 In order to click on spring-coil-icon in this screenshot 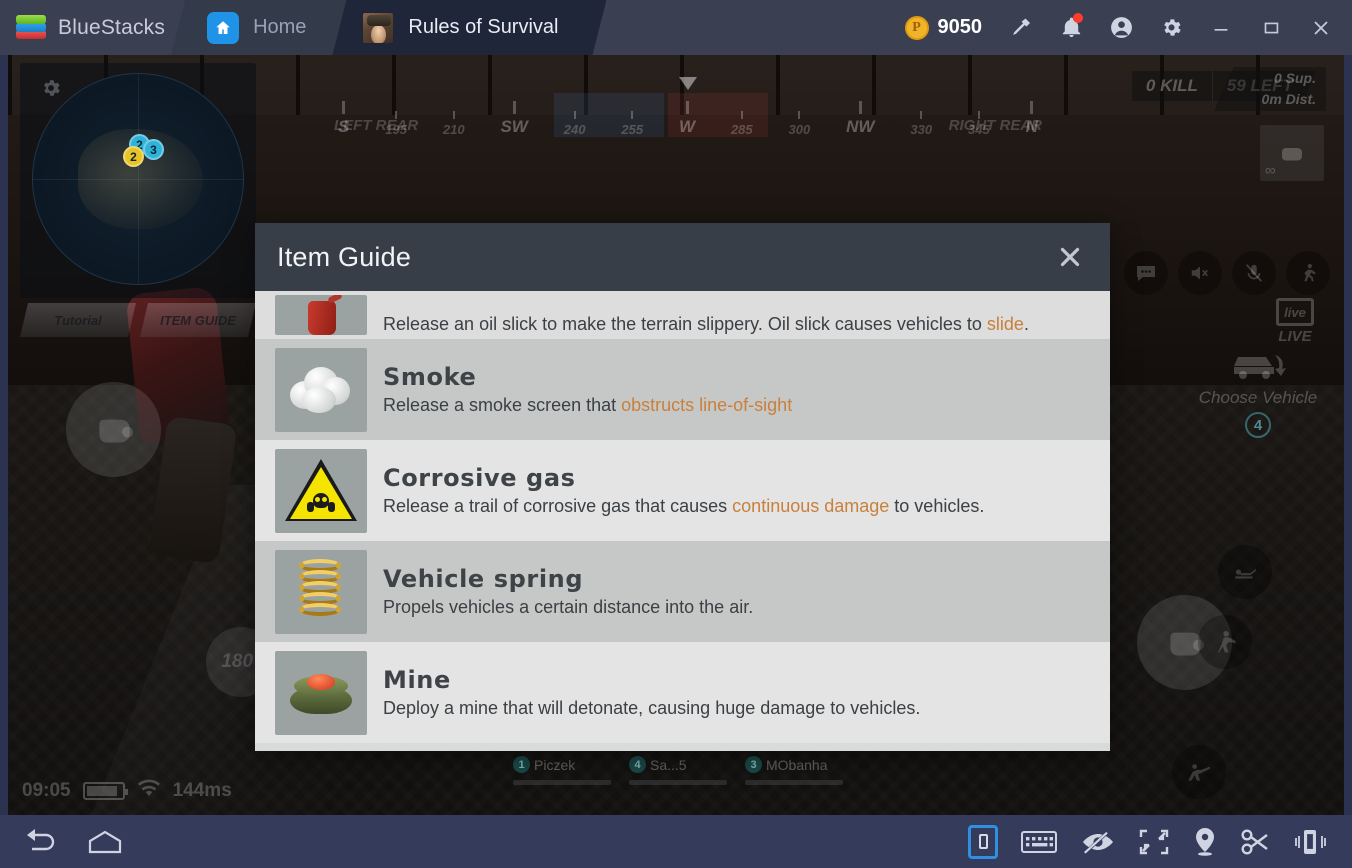, I will do `click(321, 591)`.